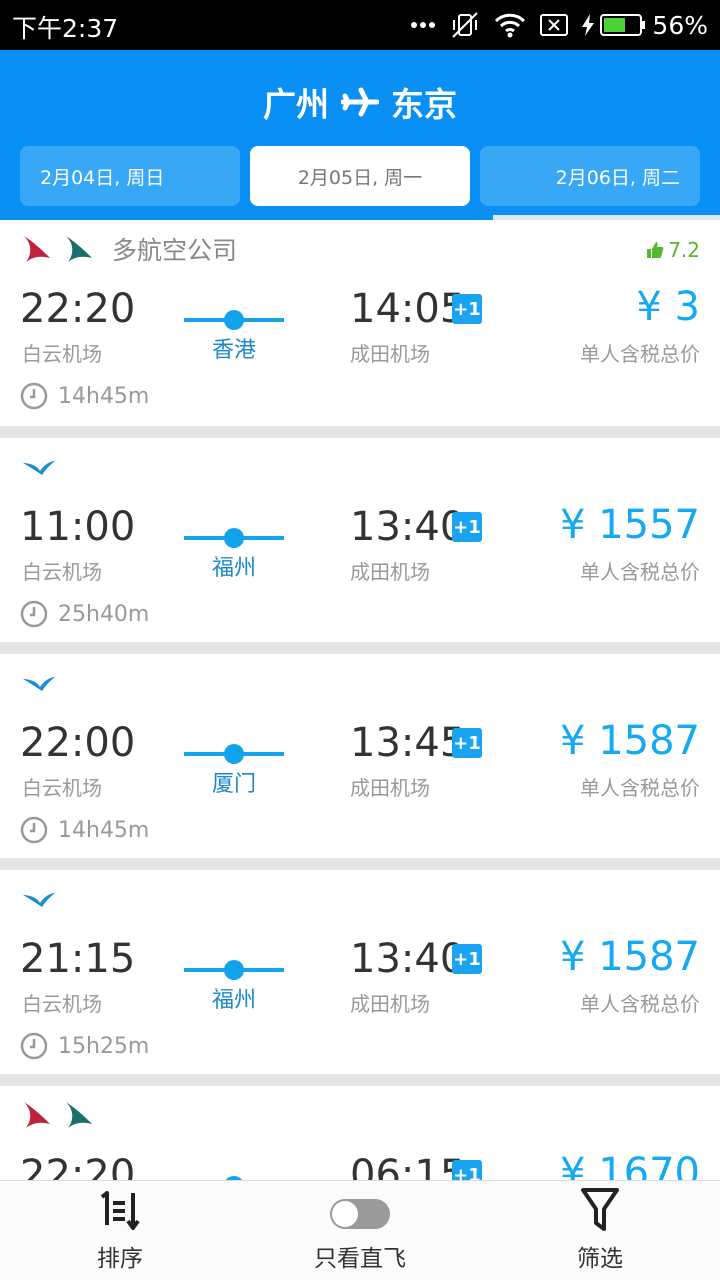 The width and height of the screenshot is (720, 1280). I want to click on no-sim-icon, so click(554, 25).